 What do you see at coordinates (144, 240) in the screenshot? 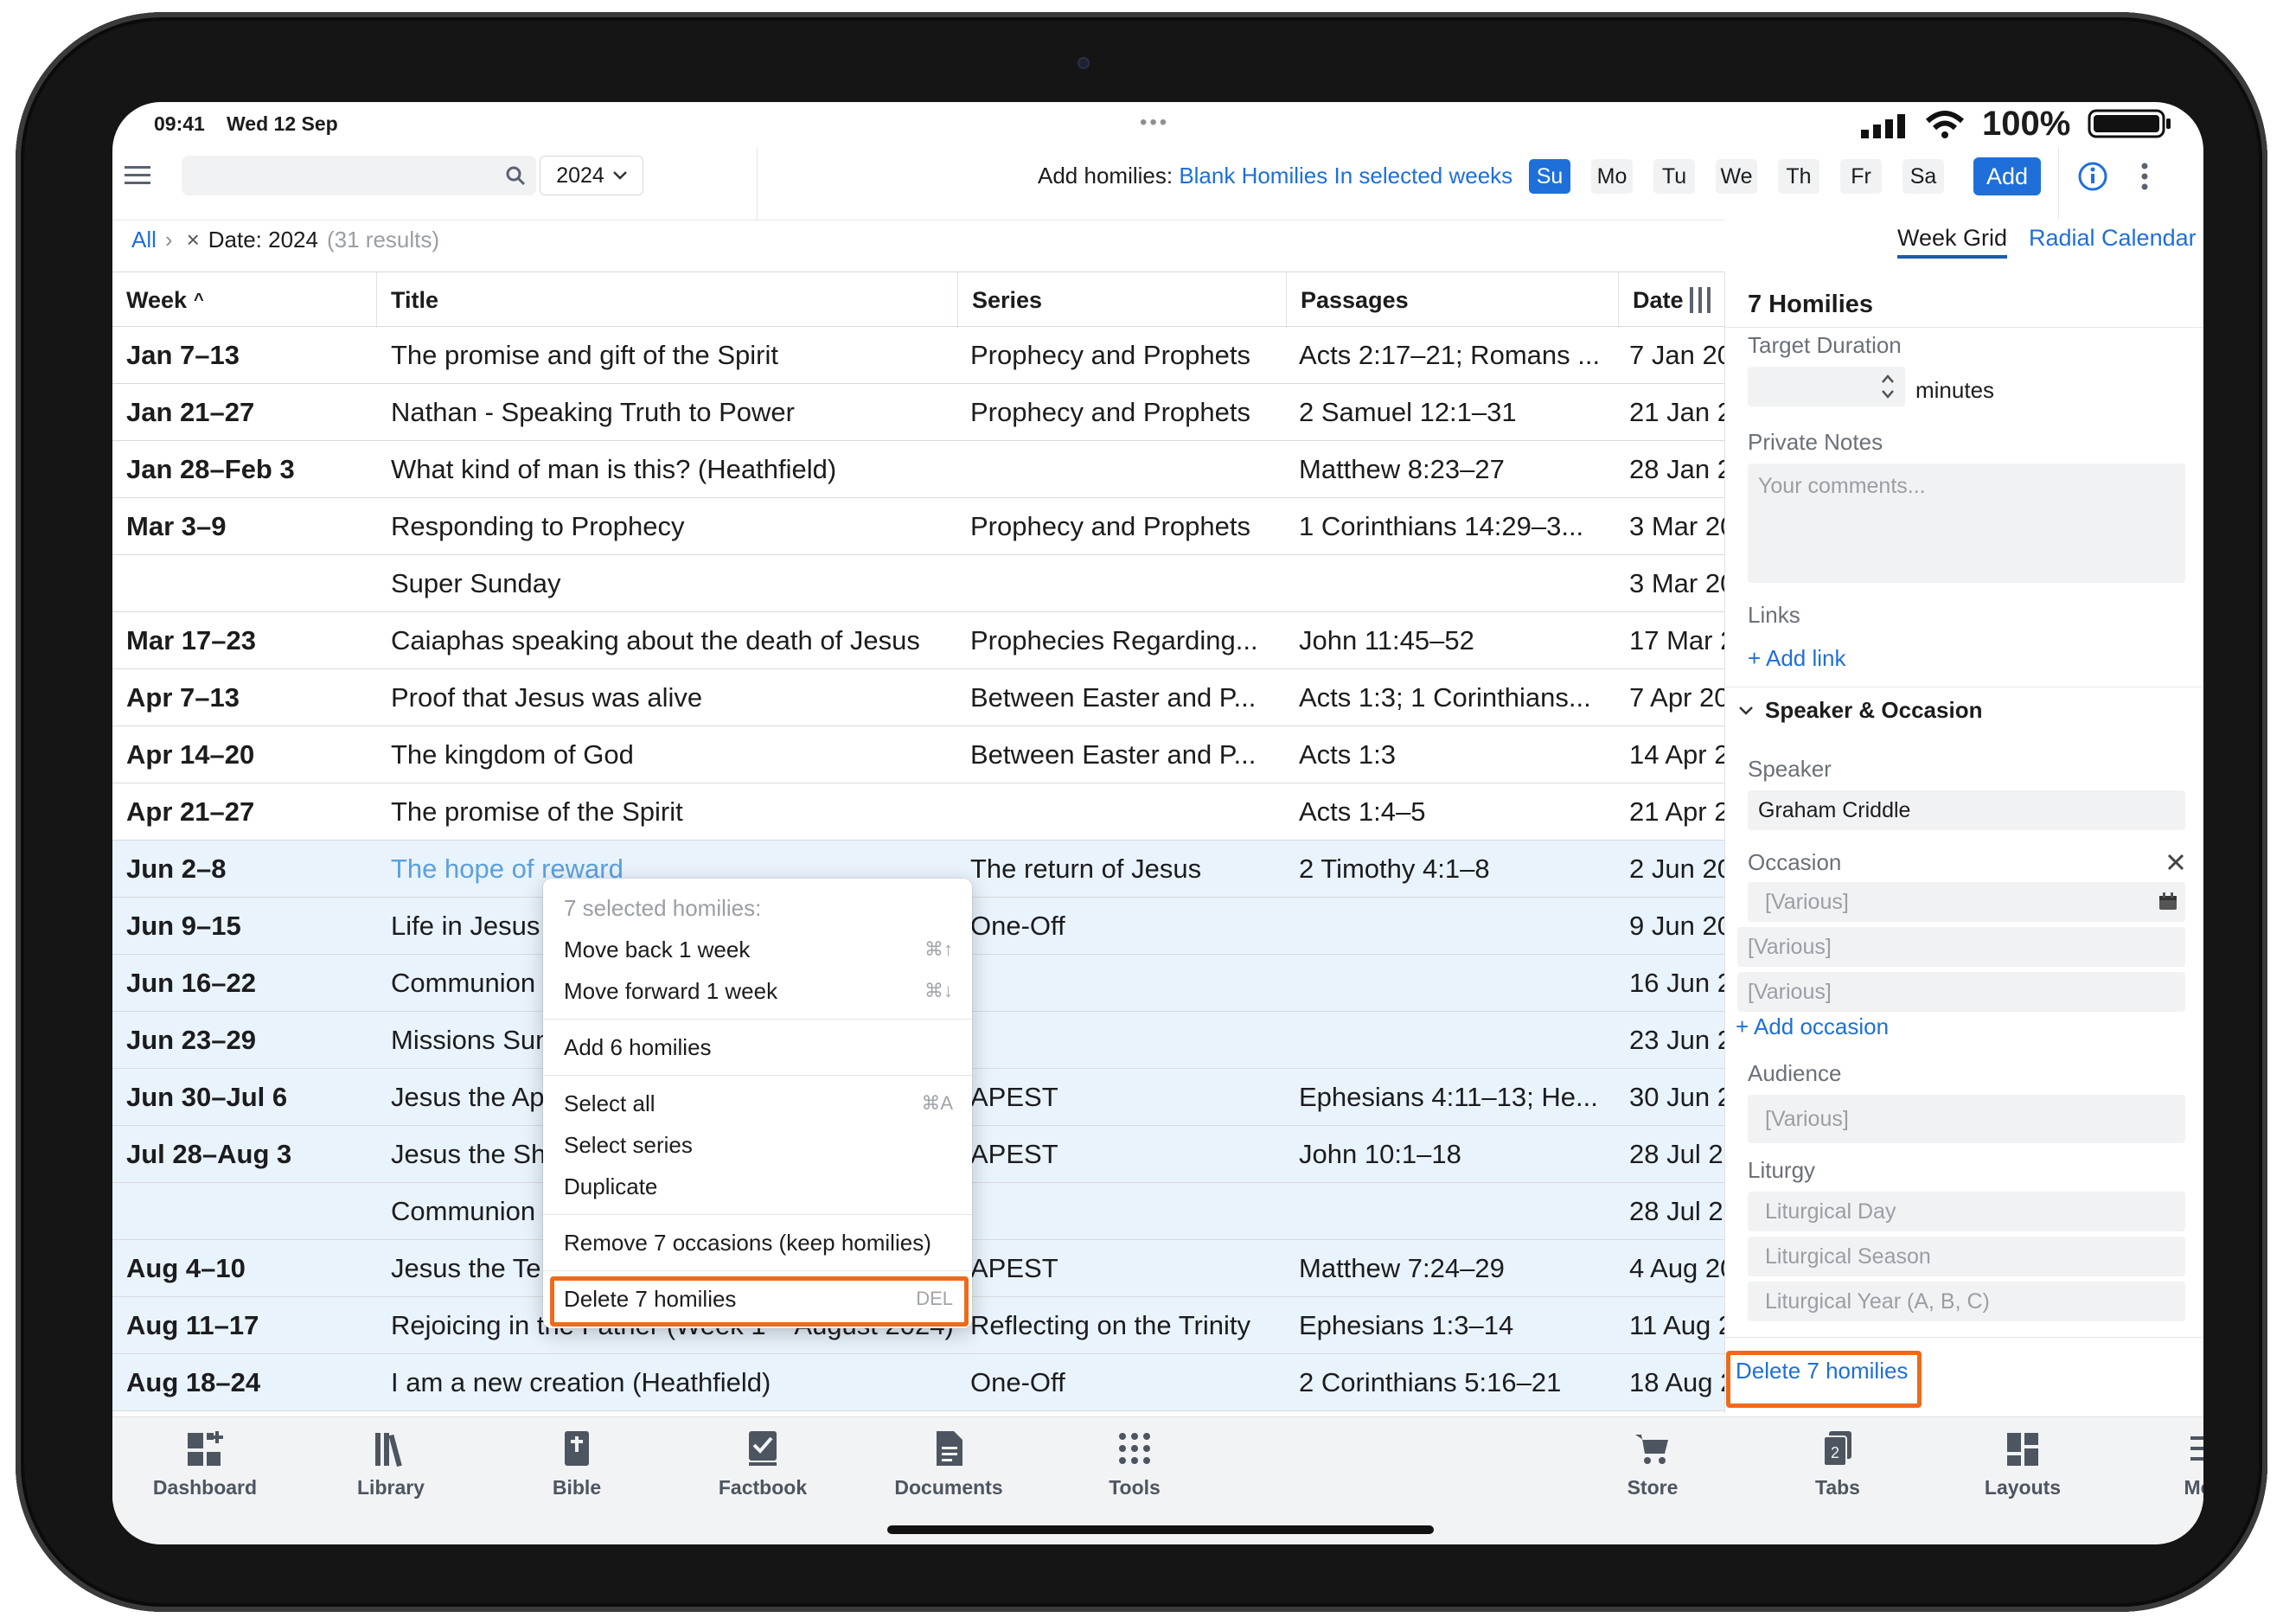
I see `all-link: All` at bounding box center [144, 240].